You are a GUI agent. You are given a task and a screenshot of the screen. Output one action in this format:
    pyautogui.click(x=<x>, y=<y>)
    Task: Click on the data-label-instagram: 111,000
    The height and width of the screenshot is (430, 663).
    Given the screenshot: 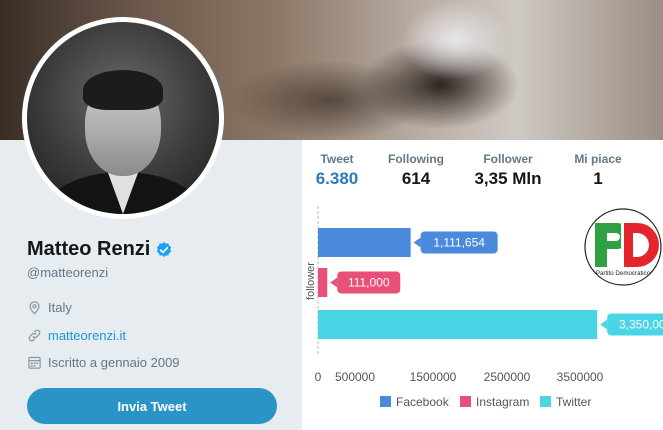 What is the action you would take?
    pyautogui.click(x=365, y=282)
    